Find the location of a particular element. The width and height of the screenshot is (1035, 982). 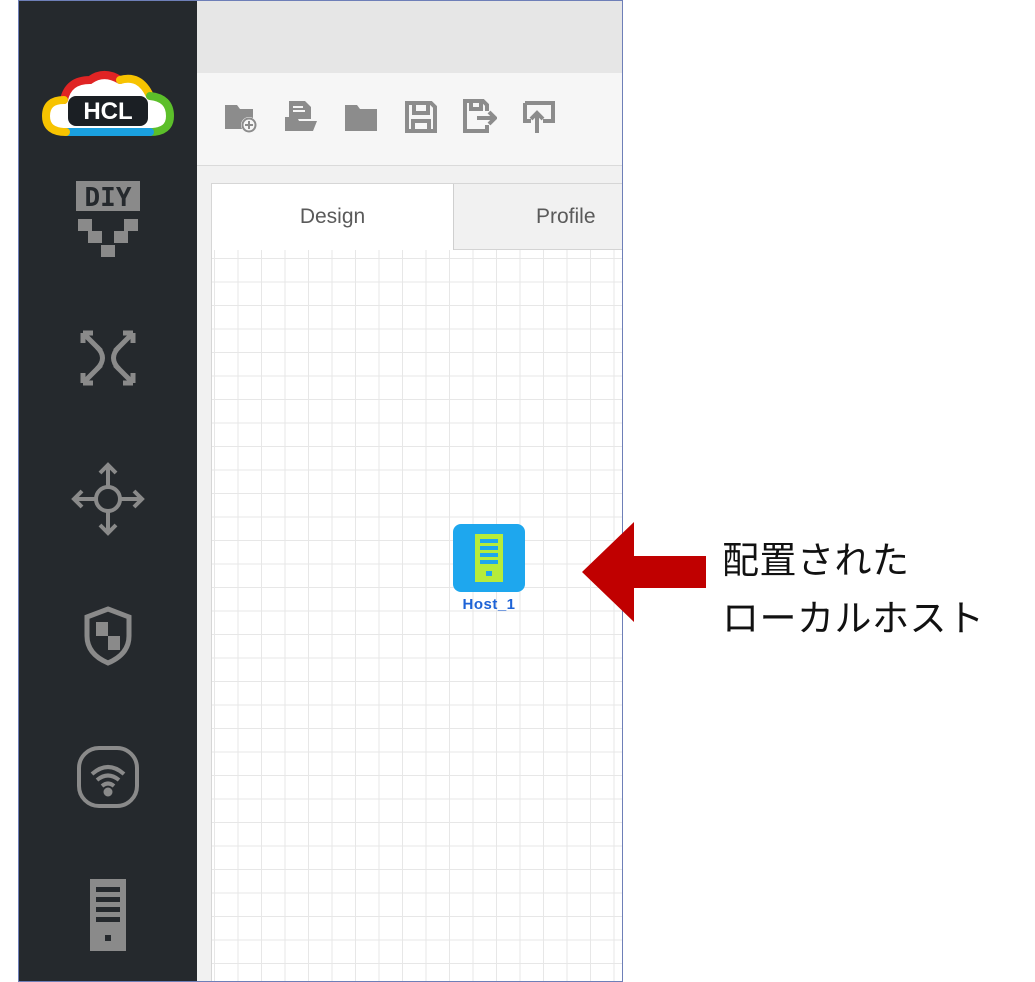

sidebar-item-host is located at coordinates (108, 915).